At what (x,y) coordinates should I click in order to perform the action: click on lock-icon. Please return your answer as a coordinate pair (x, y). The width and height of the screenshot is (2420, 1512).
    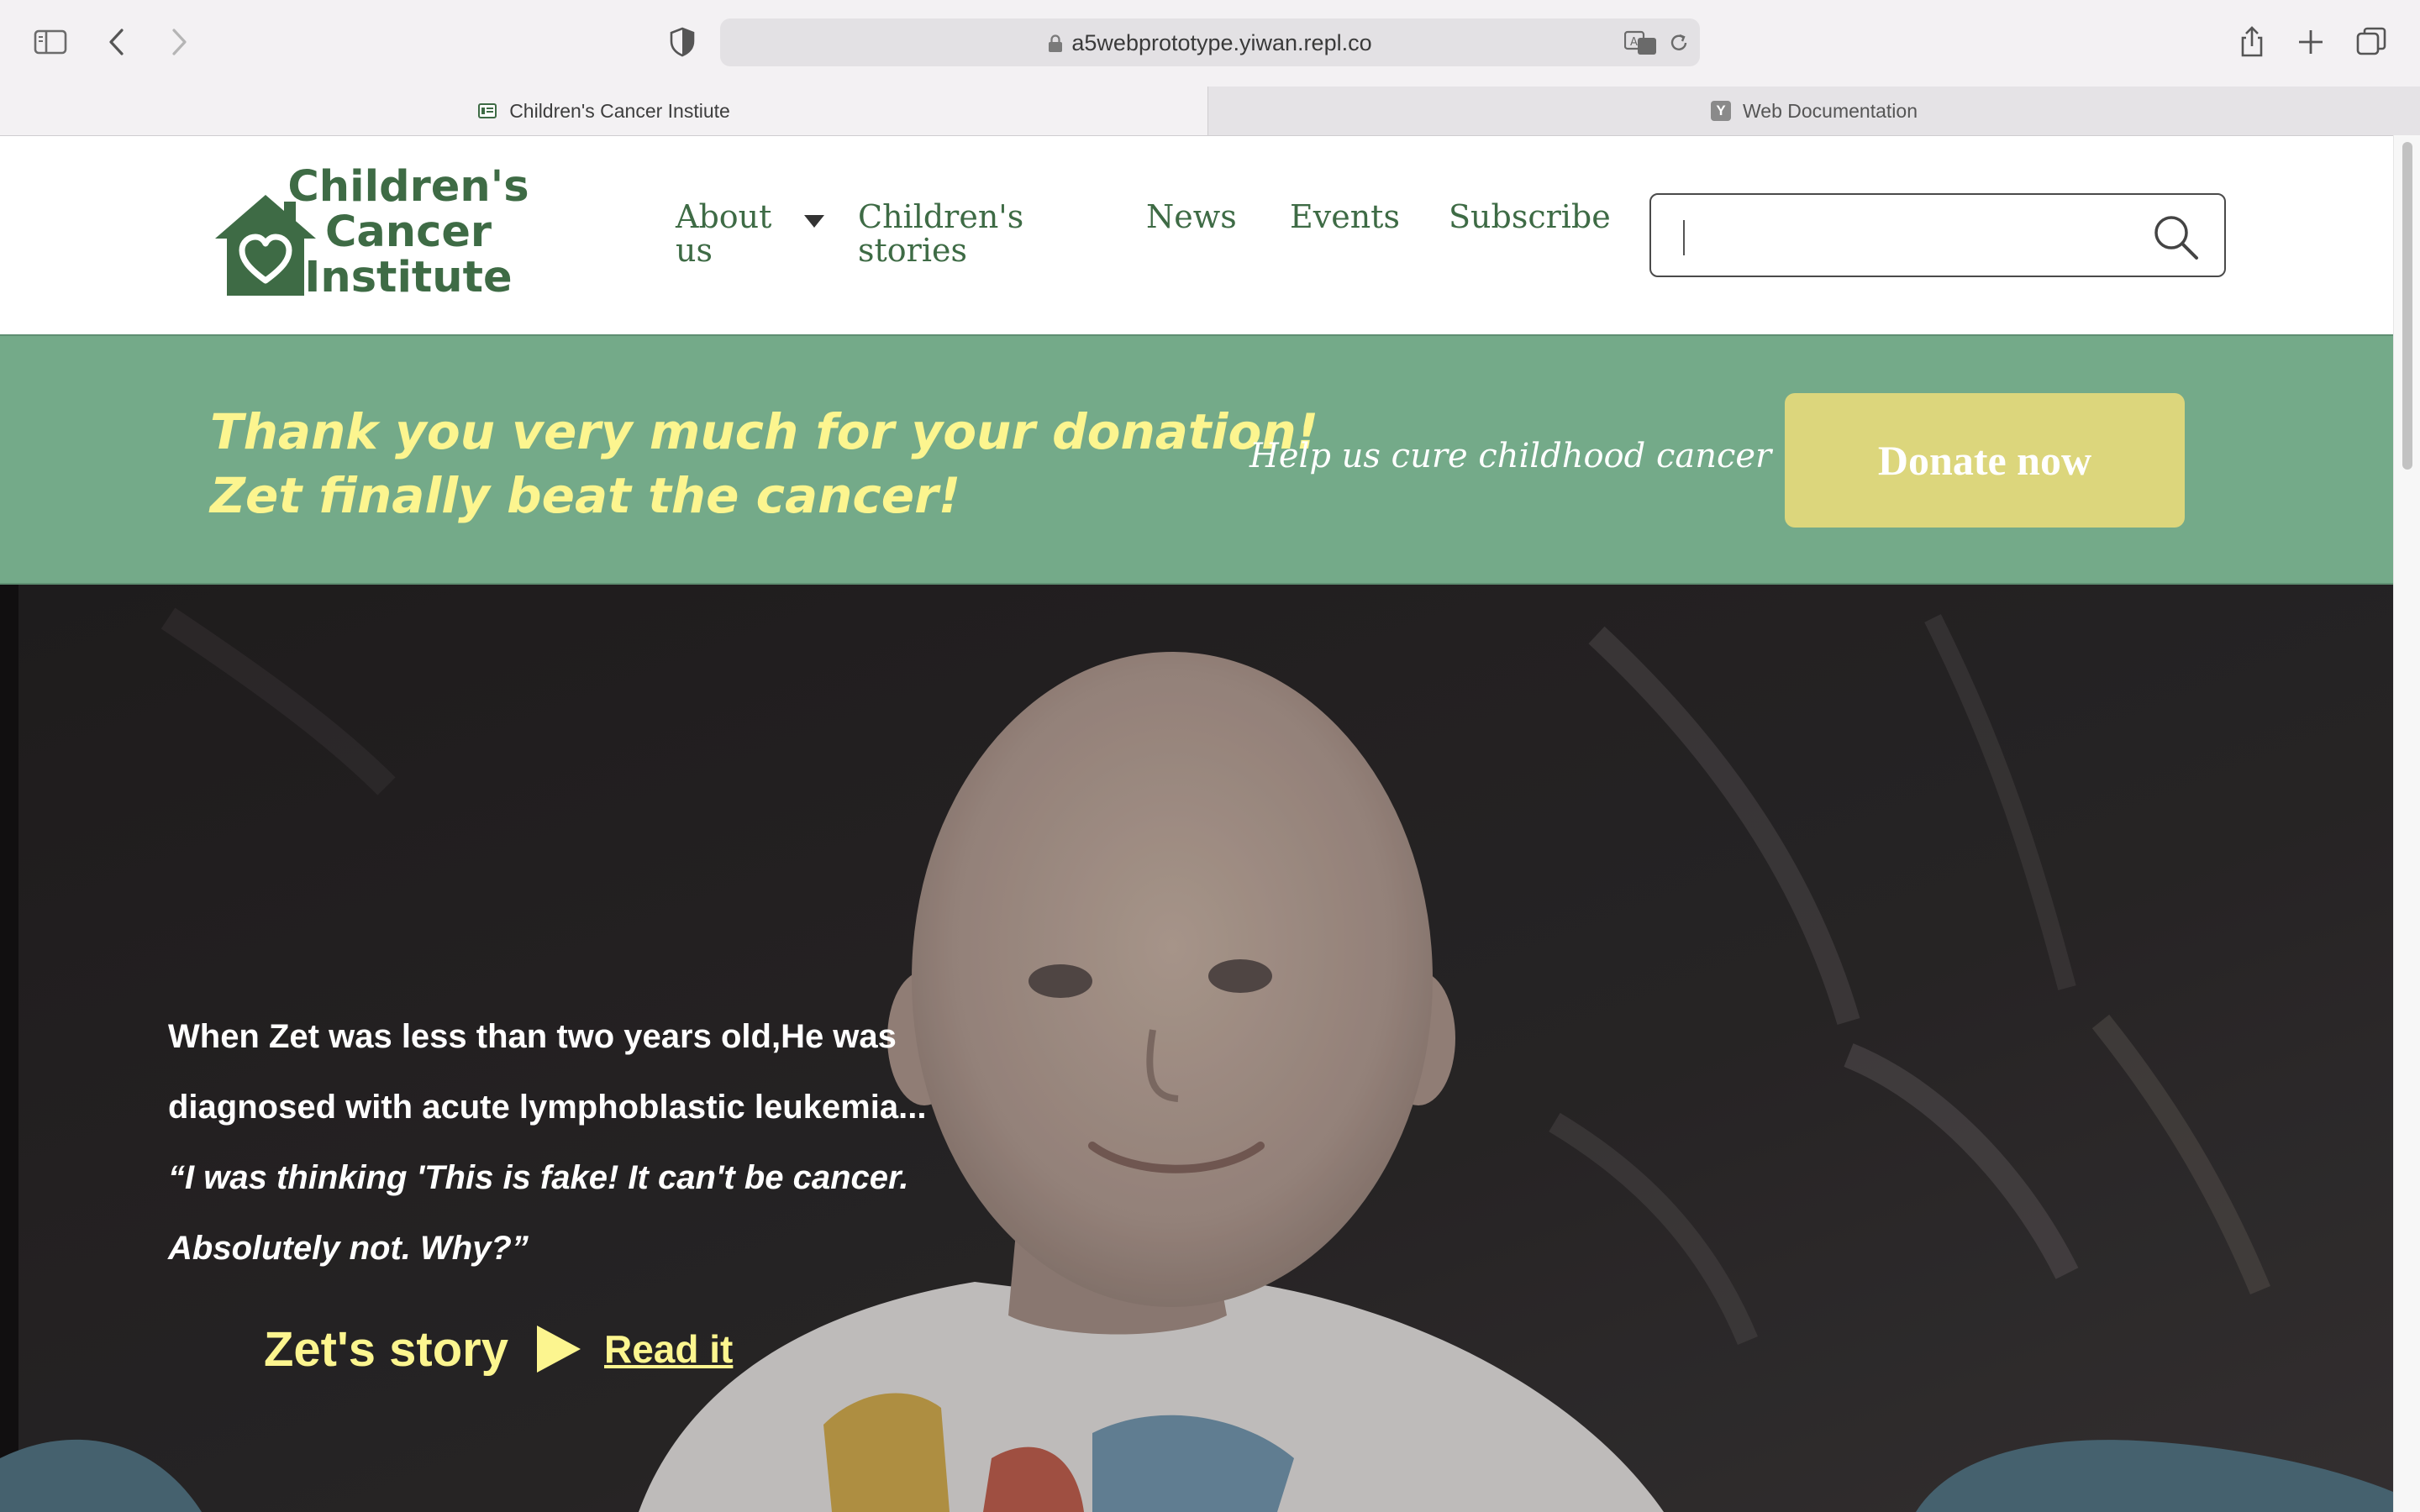
    Looking at the image, I should click on (1056, 43).